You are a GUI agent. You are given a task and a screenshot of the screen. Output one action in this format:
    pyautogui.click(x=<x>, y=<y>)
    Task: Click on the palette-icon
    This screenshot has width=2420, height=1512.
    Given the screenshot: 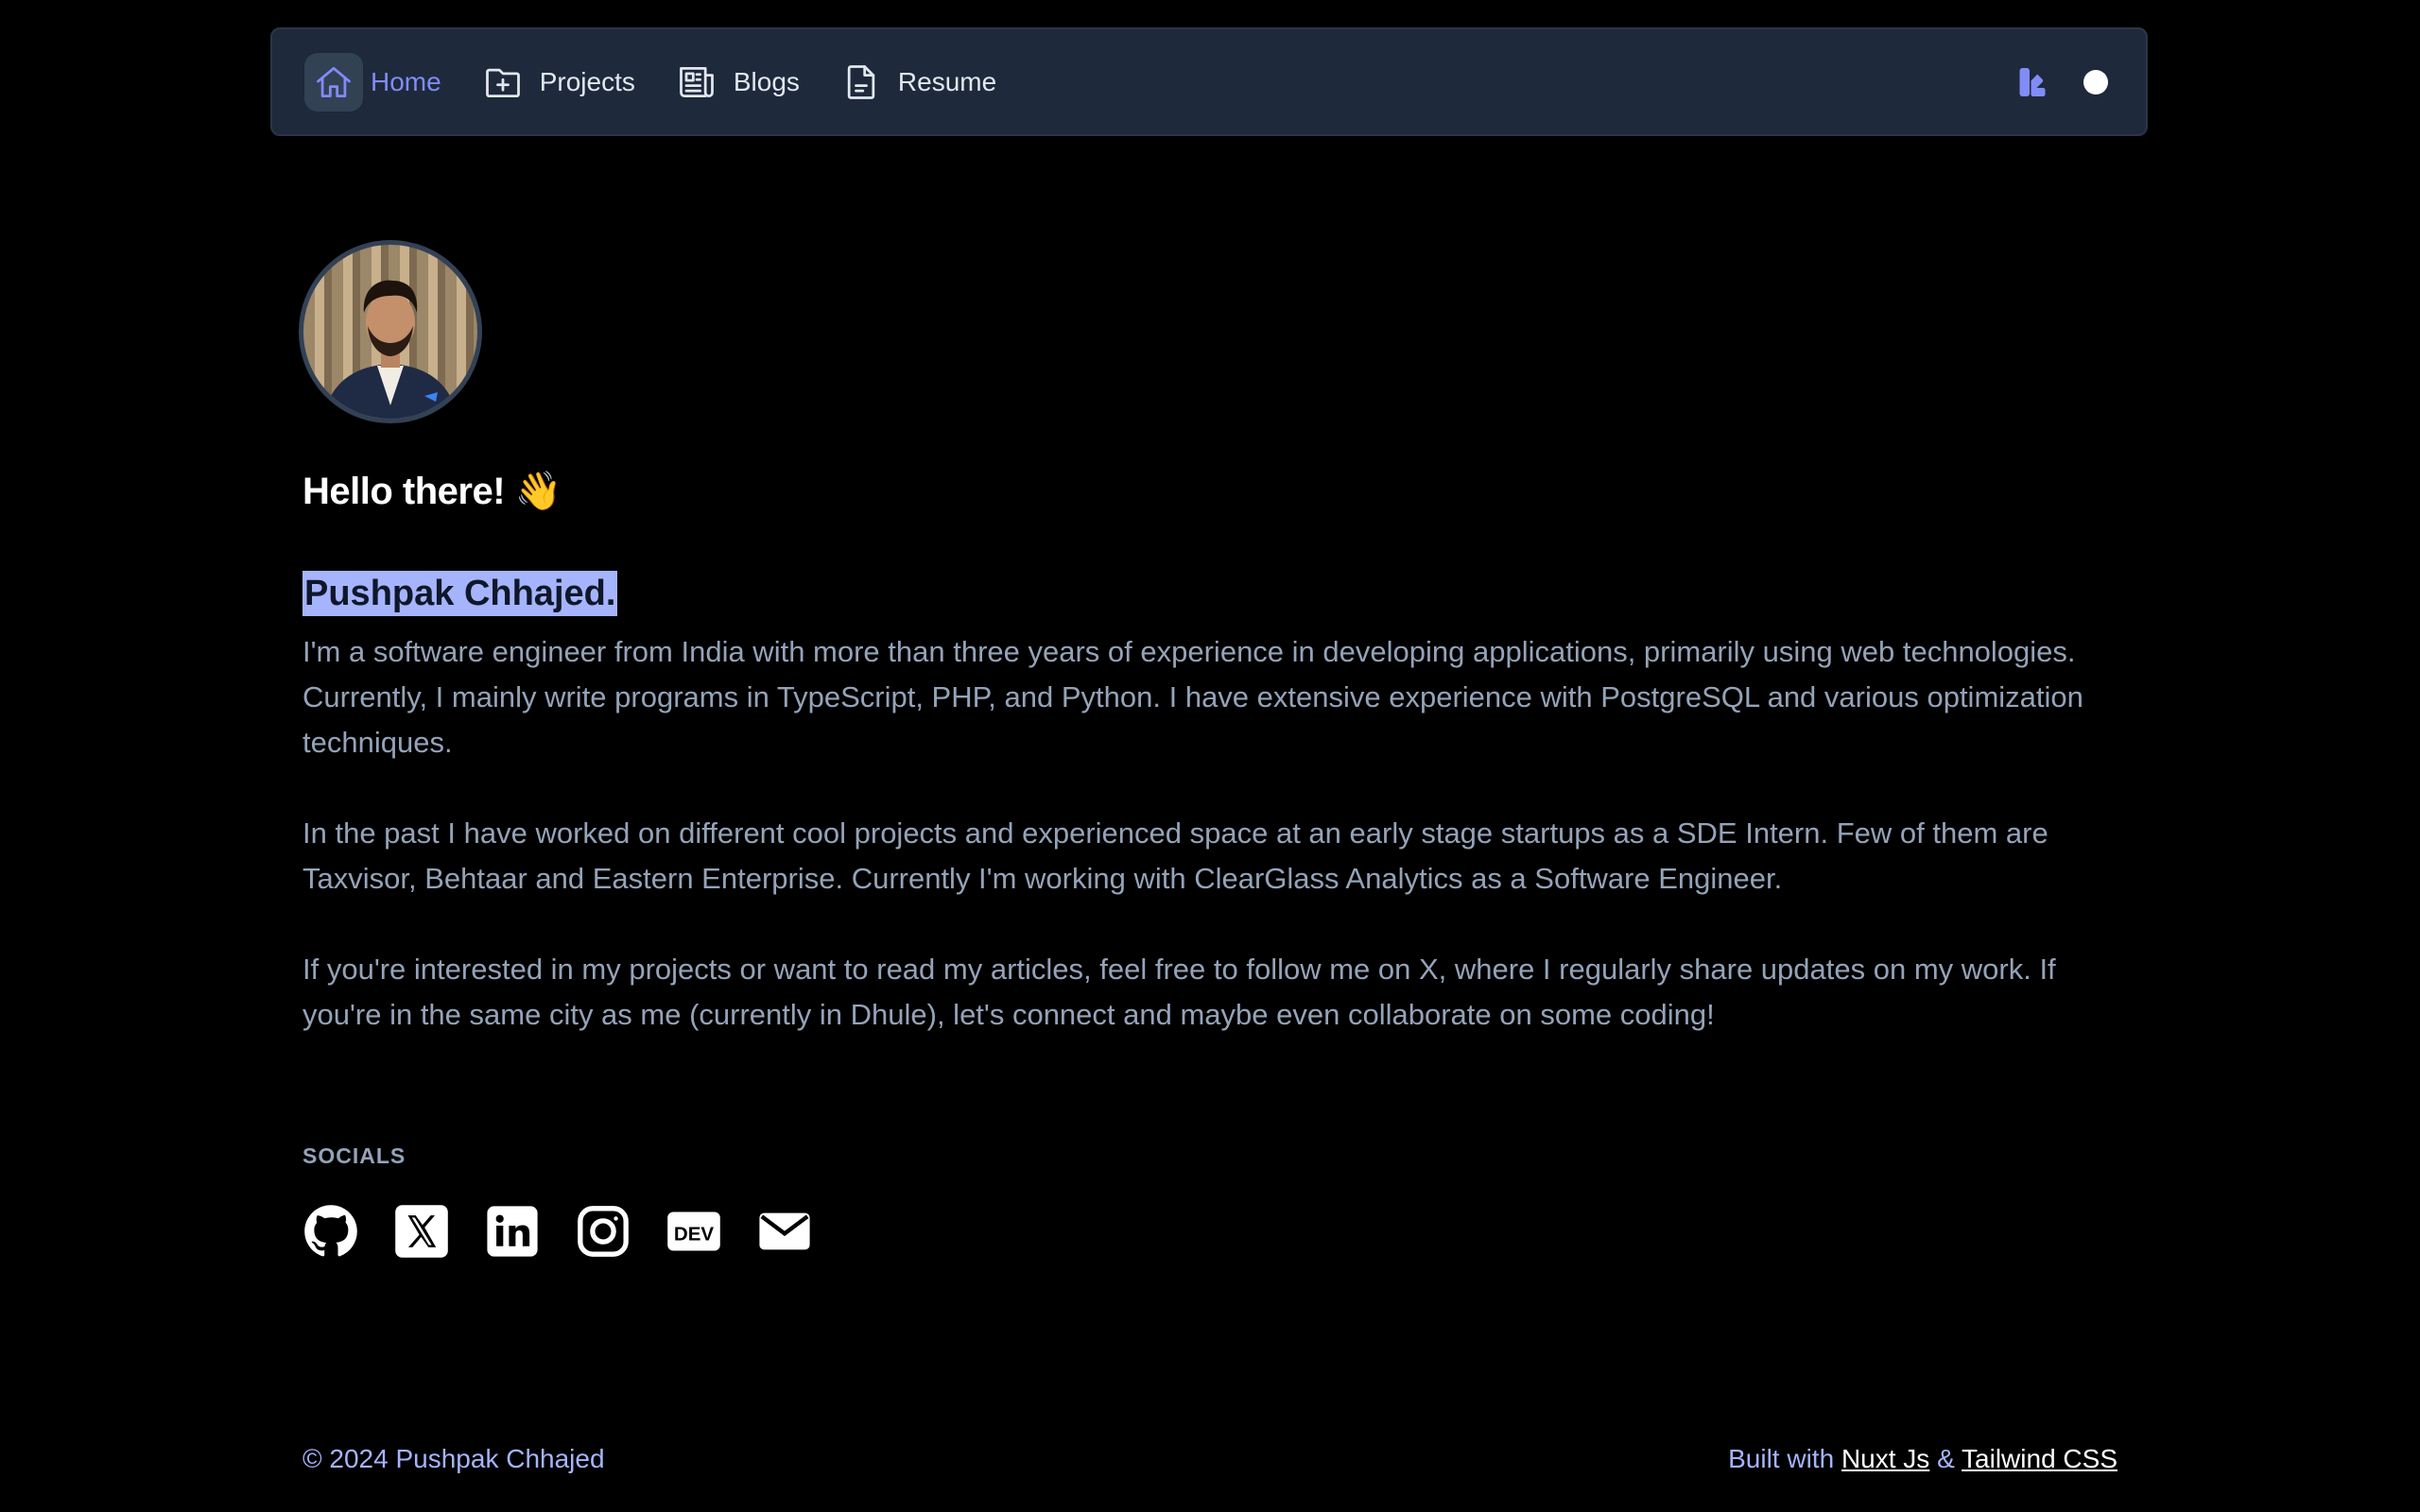 What is the action you would take?
    pyautogui.click(x=2033, y=82)
    